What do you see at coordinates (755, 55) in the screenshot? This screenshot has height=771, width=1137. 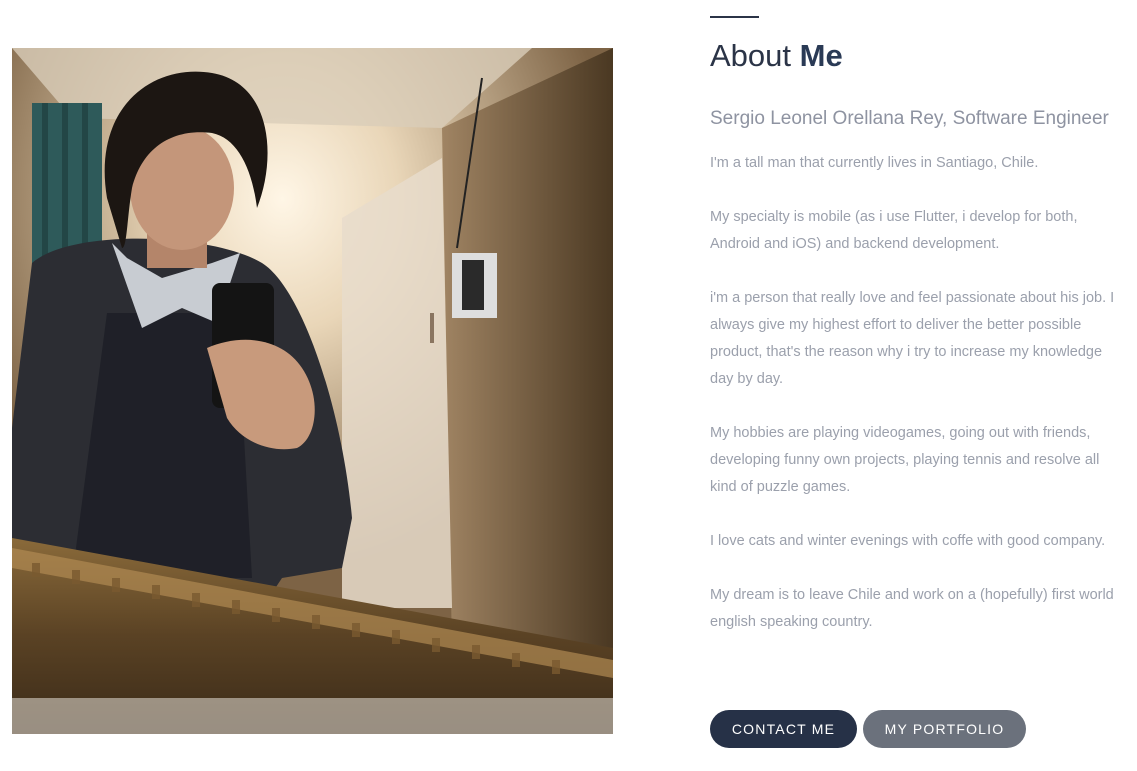 I see `title-light: About` at bounding box center [755, 55].